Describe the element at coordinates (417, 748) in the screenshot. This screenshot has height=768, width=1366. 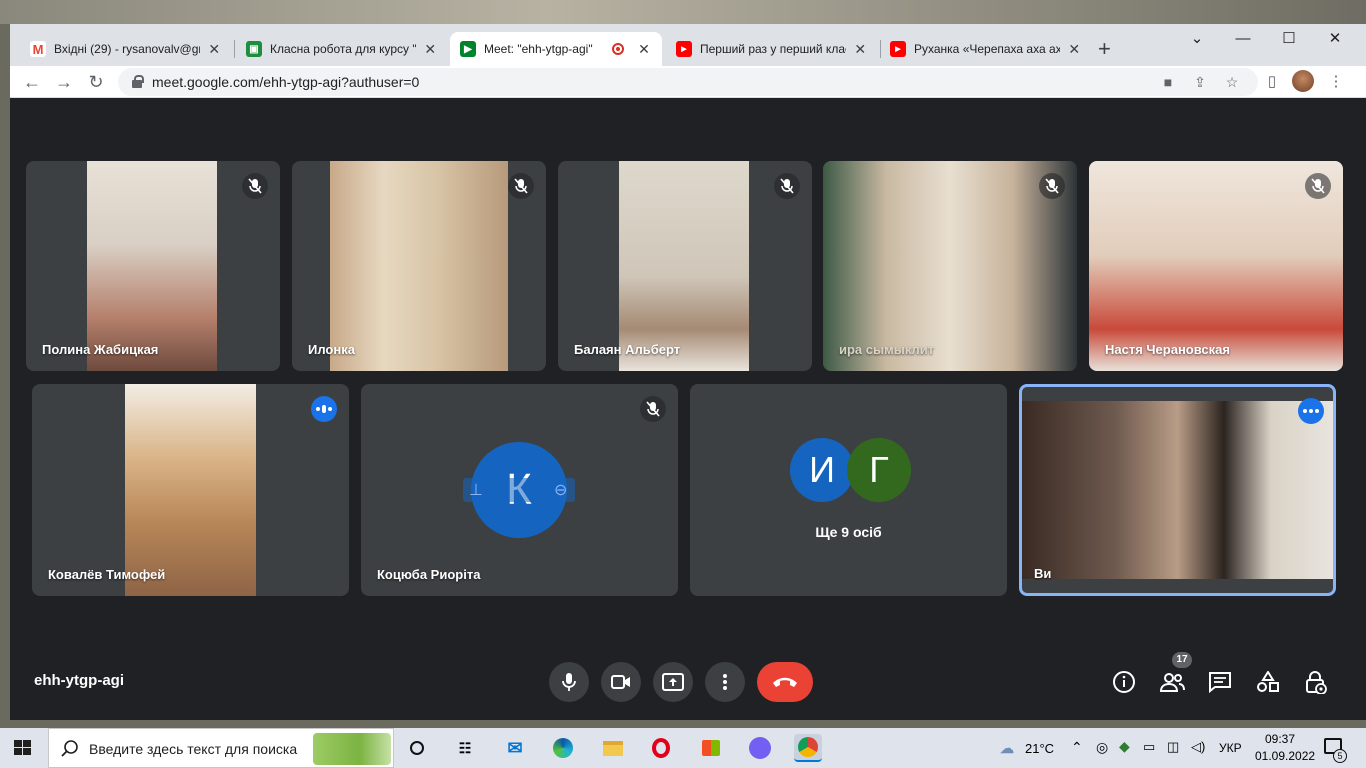
I see `task-view-icon` at that location.